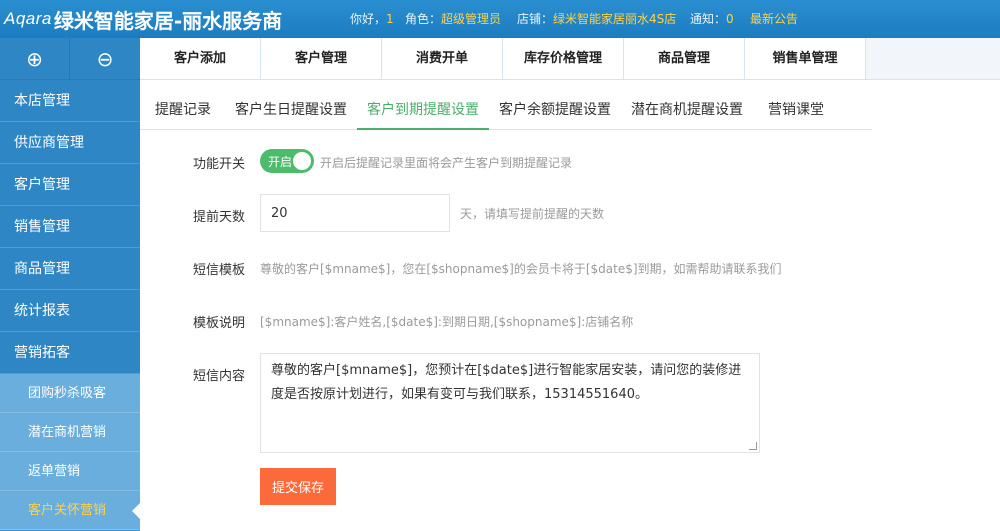 The image size is (1000, 531). What do you see at coordinates (70, 101) in the screenshot?
I see `sidebar-item-store: 本店管理` at bounding box center [70, 101].